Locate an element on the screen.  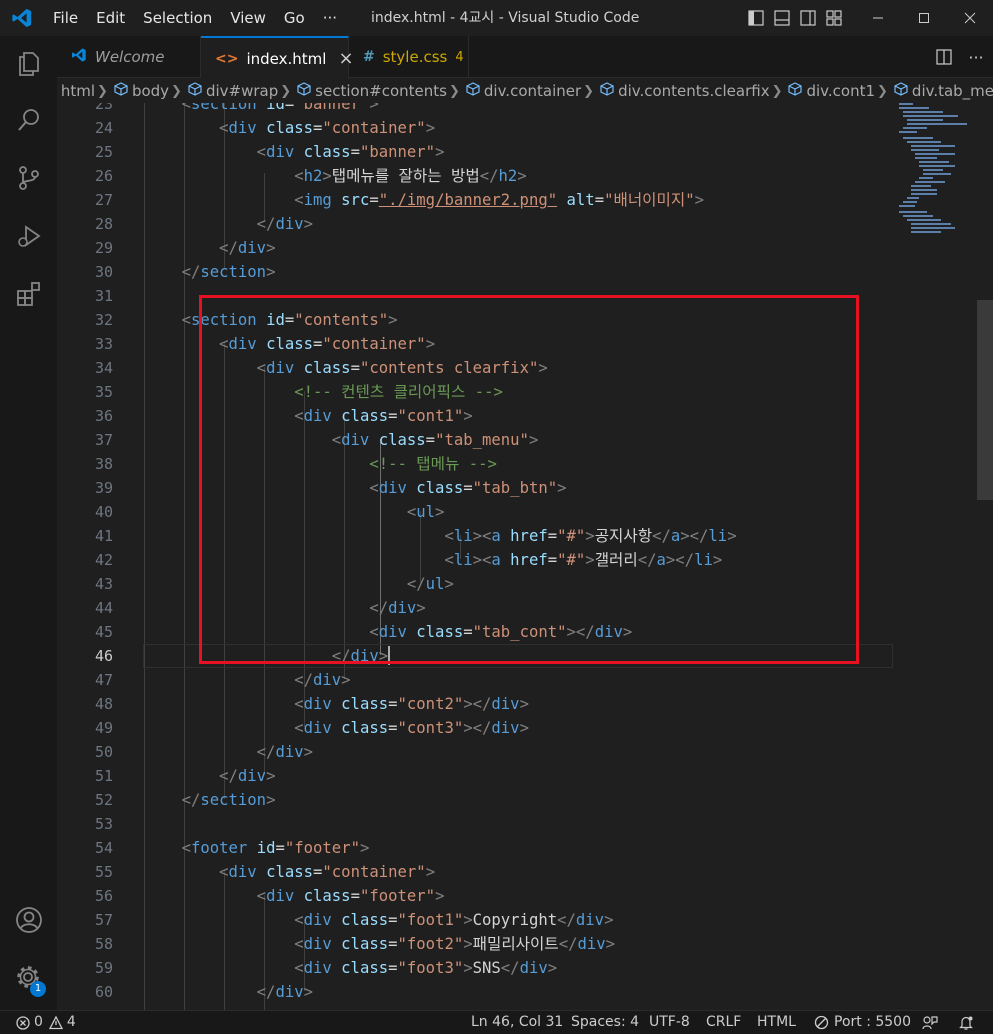
line-number: 53 is located at coordinates (103, 824).